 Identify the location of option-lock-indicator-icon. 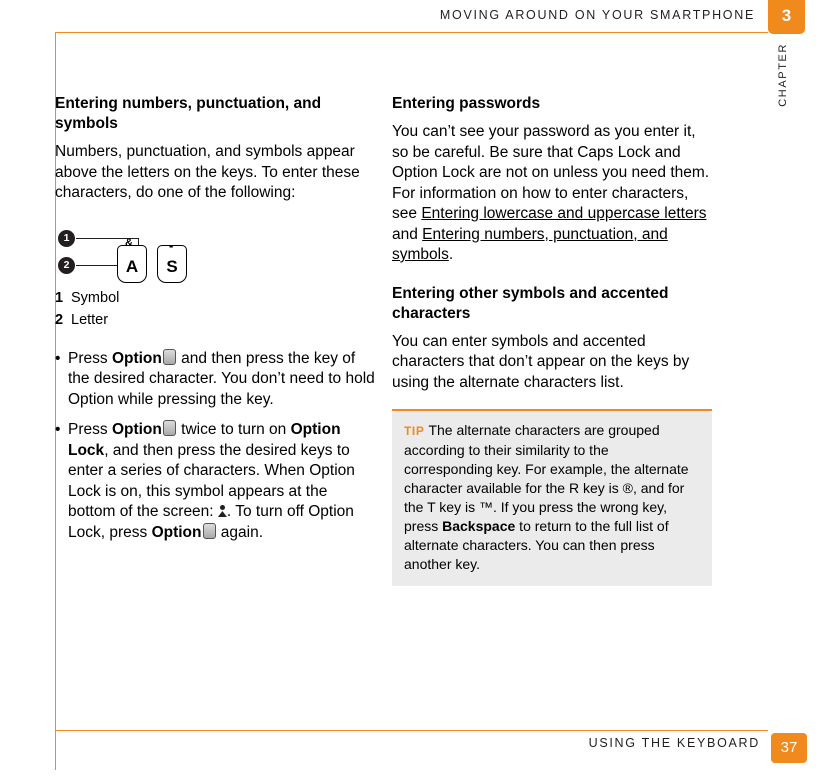
(222, 511).